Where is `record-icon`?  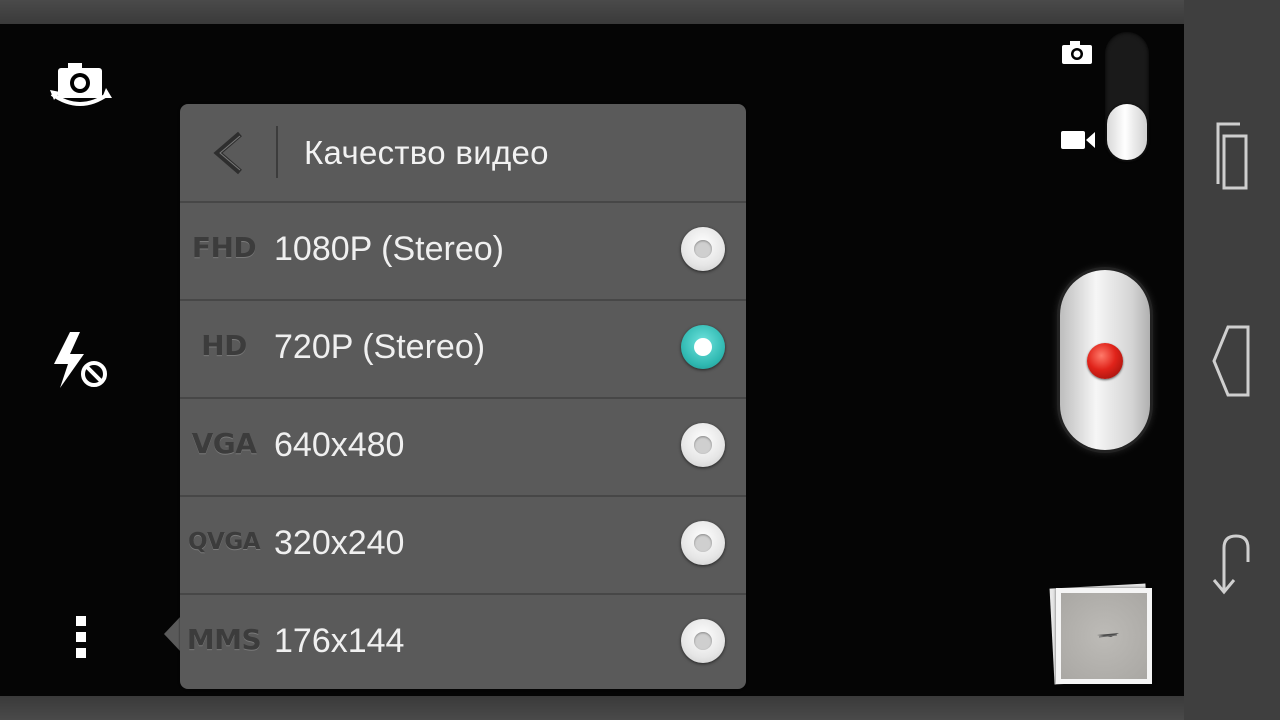 record-icon is located at coordinates (1105, 361).